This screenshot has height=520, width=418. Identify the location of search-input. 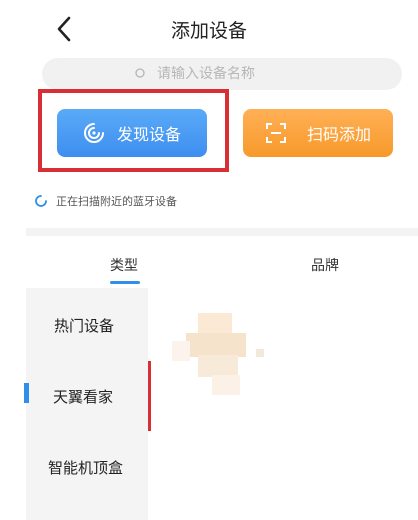
(232, 74).